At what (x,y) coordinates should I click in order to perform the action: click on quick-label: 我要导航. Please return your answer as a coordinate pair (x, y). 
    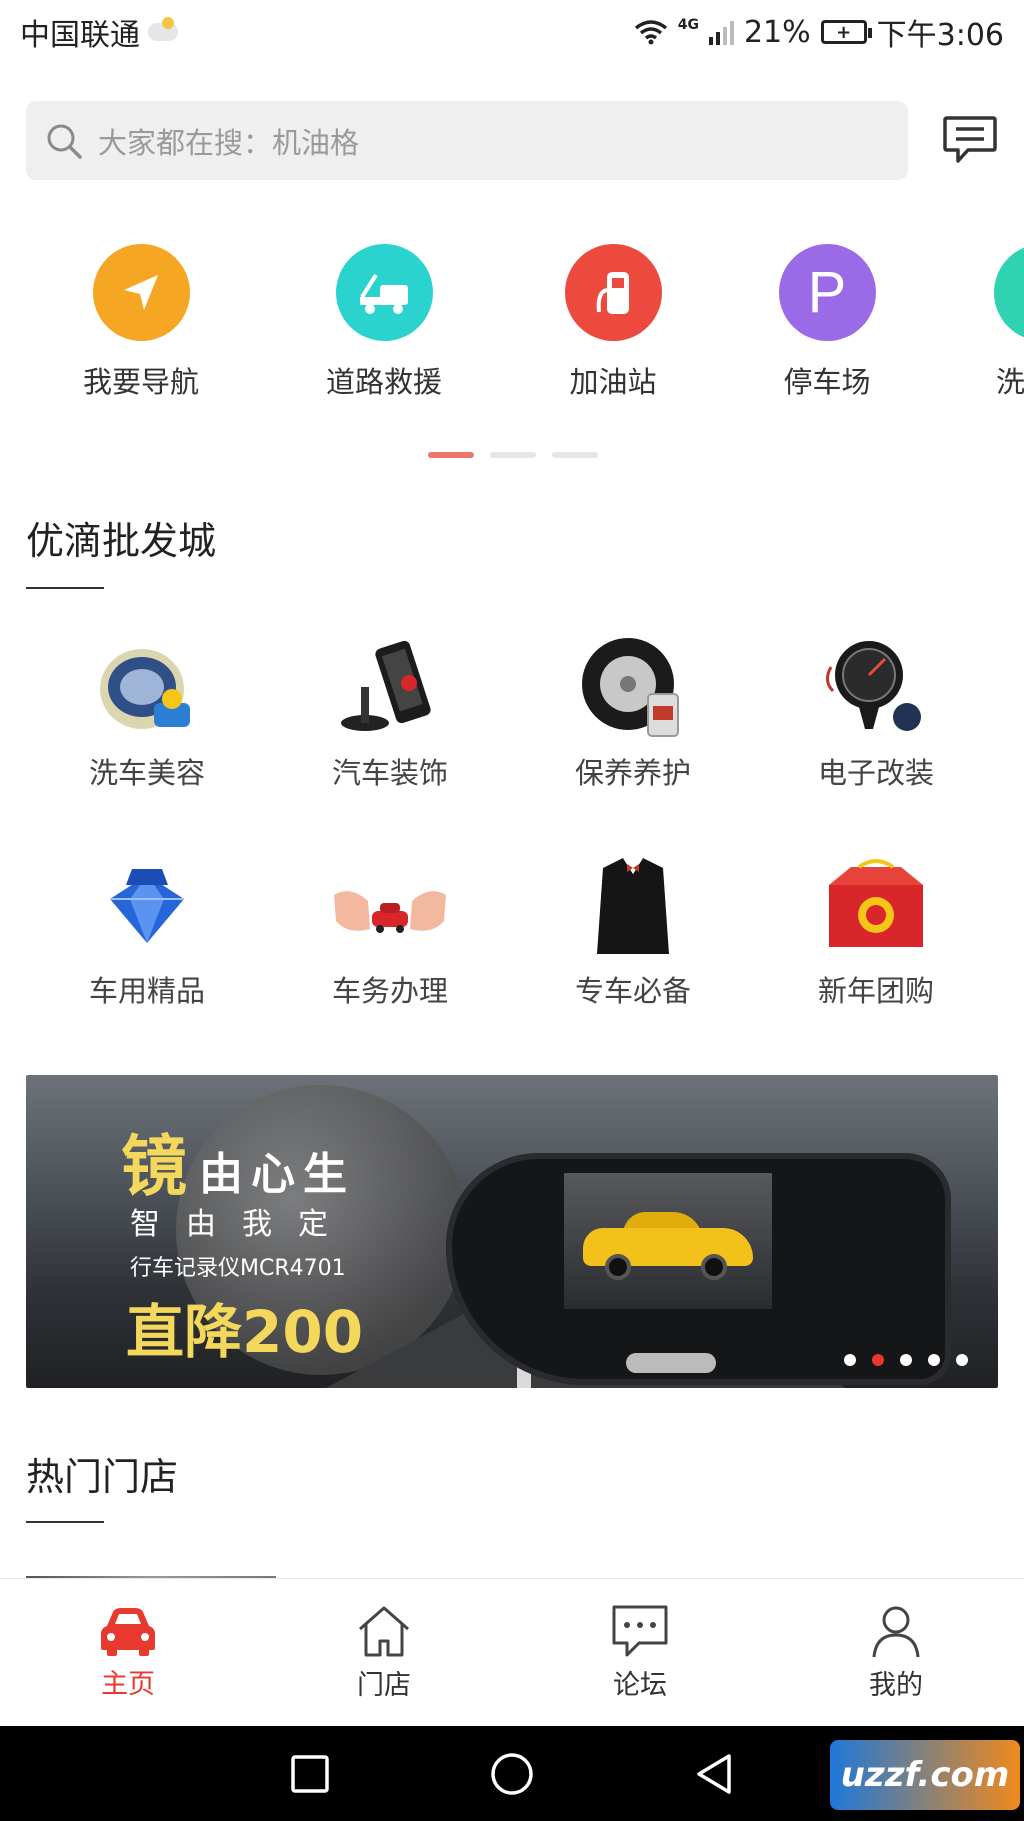
    Looking at the image, I should click on (140, 382).